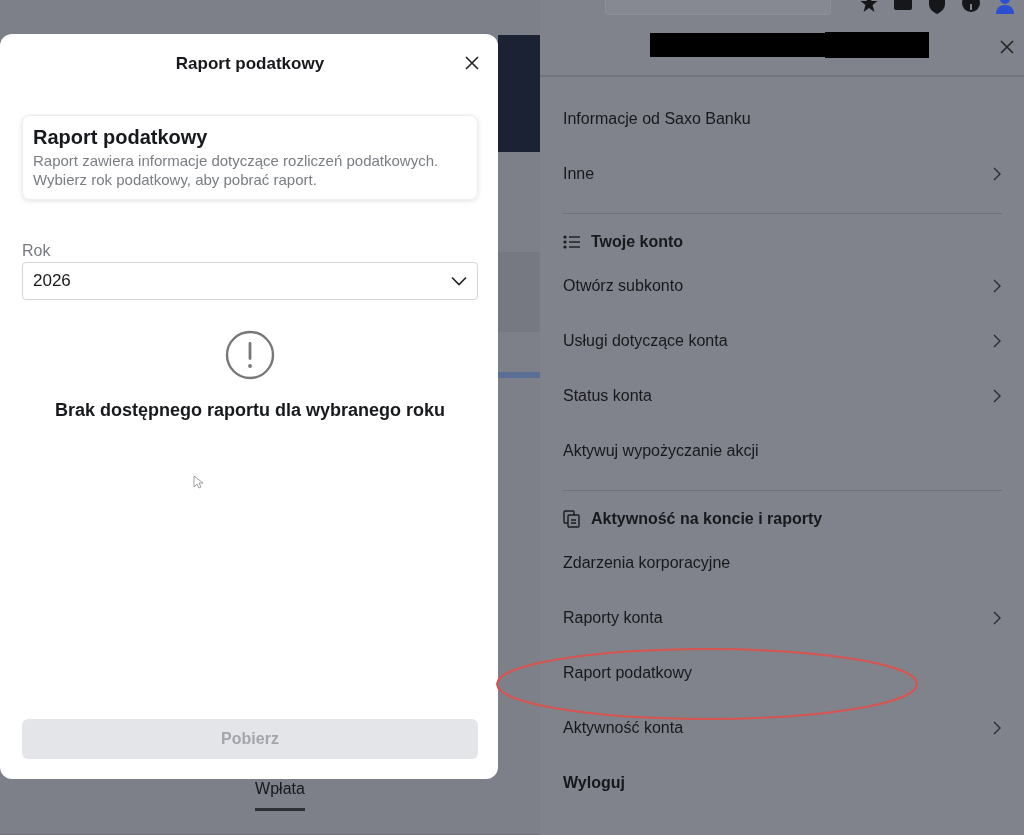 This screenshot has width=1024, height=835. What do you see at coordinates (637, 242) in the screenshot?
I see `section-heading: Twoje konto` at bounding box center [637, 242].